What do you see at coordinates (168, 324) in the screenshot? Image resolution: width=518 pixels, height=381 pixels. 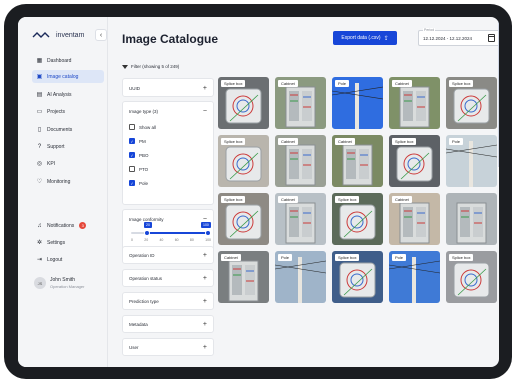 I see `metadata-filter: Metadata +` at bounding box center [168, 324].